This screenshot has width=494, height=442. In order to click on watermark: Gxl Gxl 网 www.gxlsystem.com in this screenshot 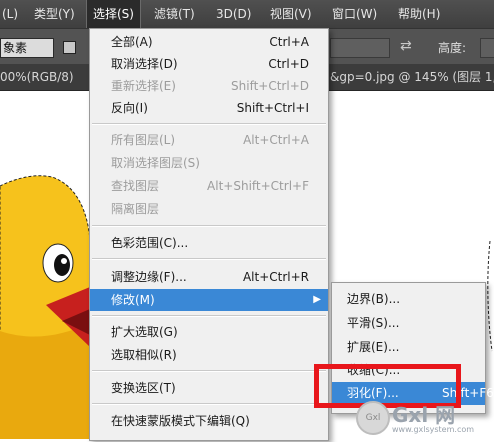, I will do `click(424, 417)`.